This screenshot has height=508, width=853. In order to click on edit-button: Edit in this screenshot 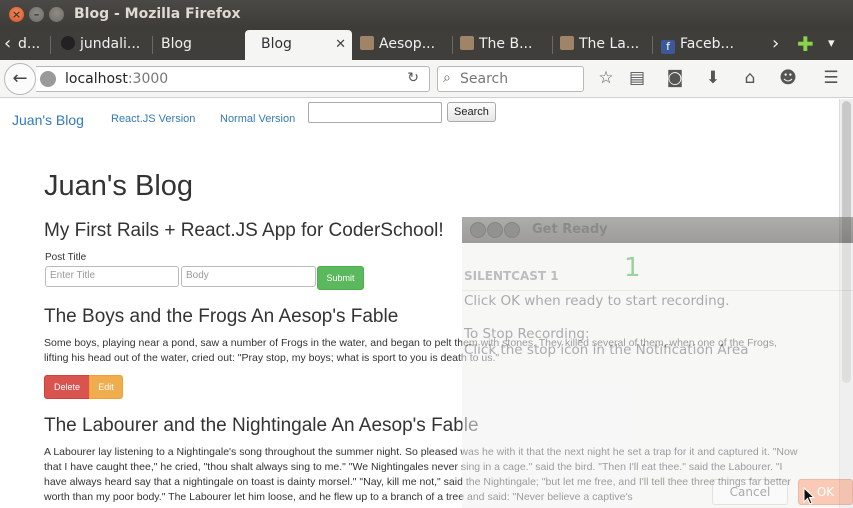, I will do `click(106, 387)`.